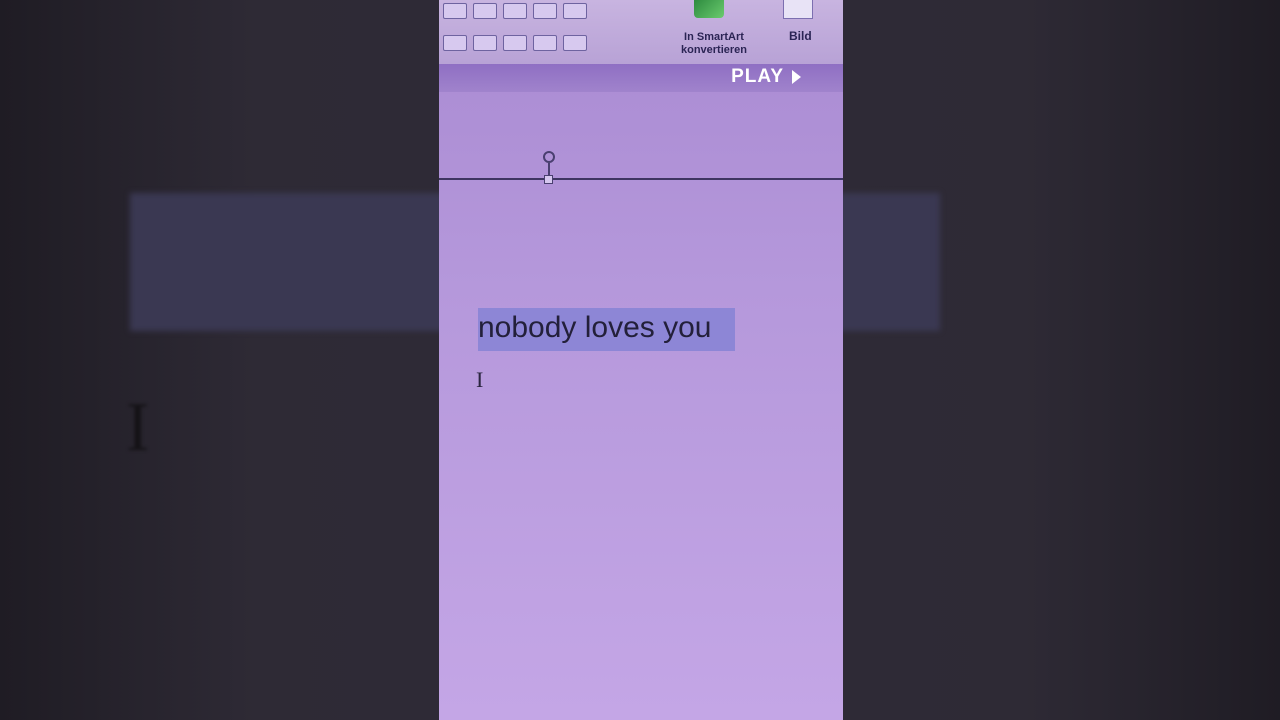 The image size is (1280, 720). What do you see at coordinates (485, 11) in the screenshot?
I see `decrease-indent-icon` at bounding box center [485, 11].